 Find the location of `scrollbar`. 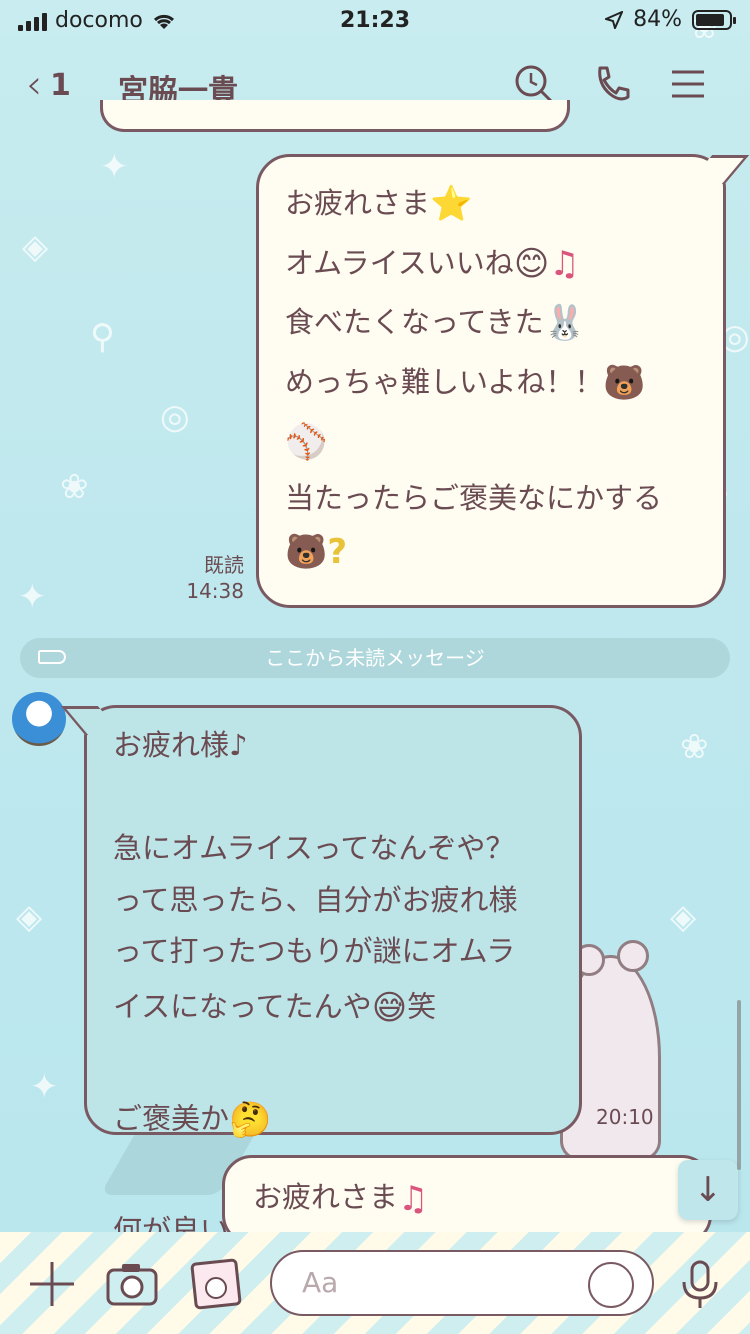

scrollbar is located at coordinates (739, 1085).